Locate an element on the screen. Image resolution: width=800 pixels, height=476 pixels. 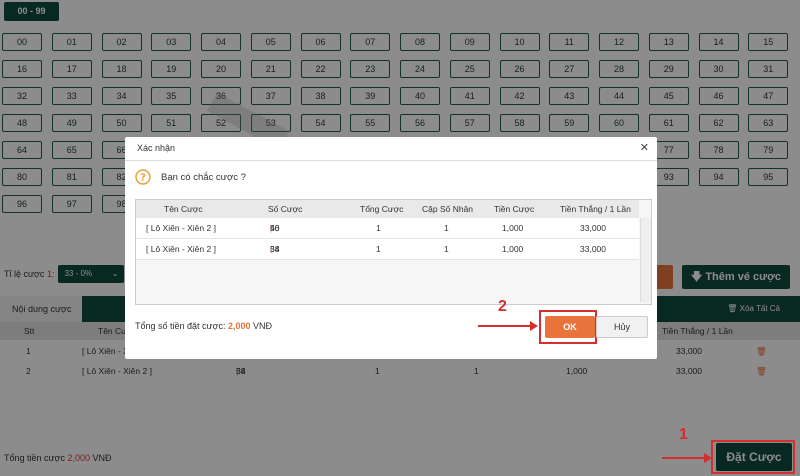
dialog-divider is located at coordinates (391, 160).